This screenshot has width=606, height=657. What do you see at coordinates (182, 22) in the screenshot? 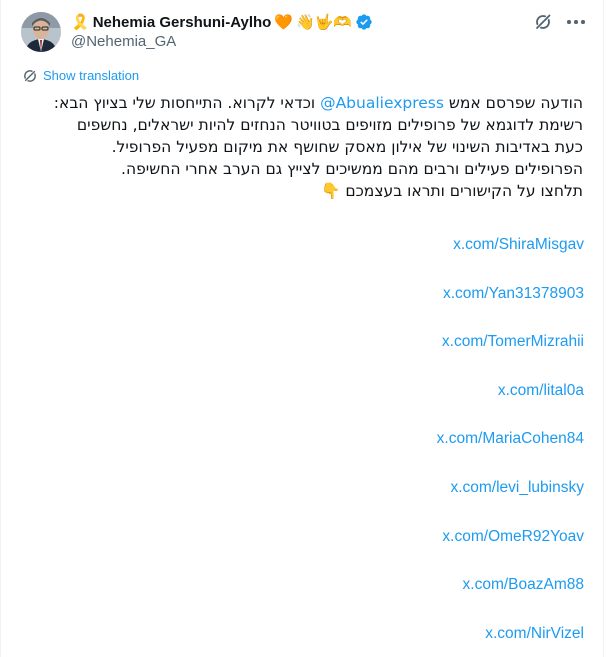
I see `author-name: Nehemia Gershuni-Aylho` at bounding box center [182, 22].